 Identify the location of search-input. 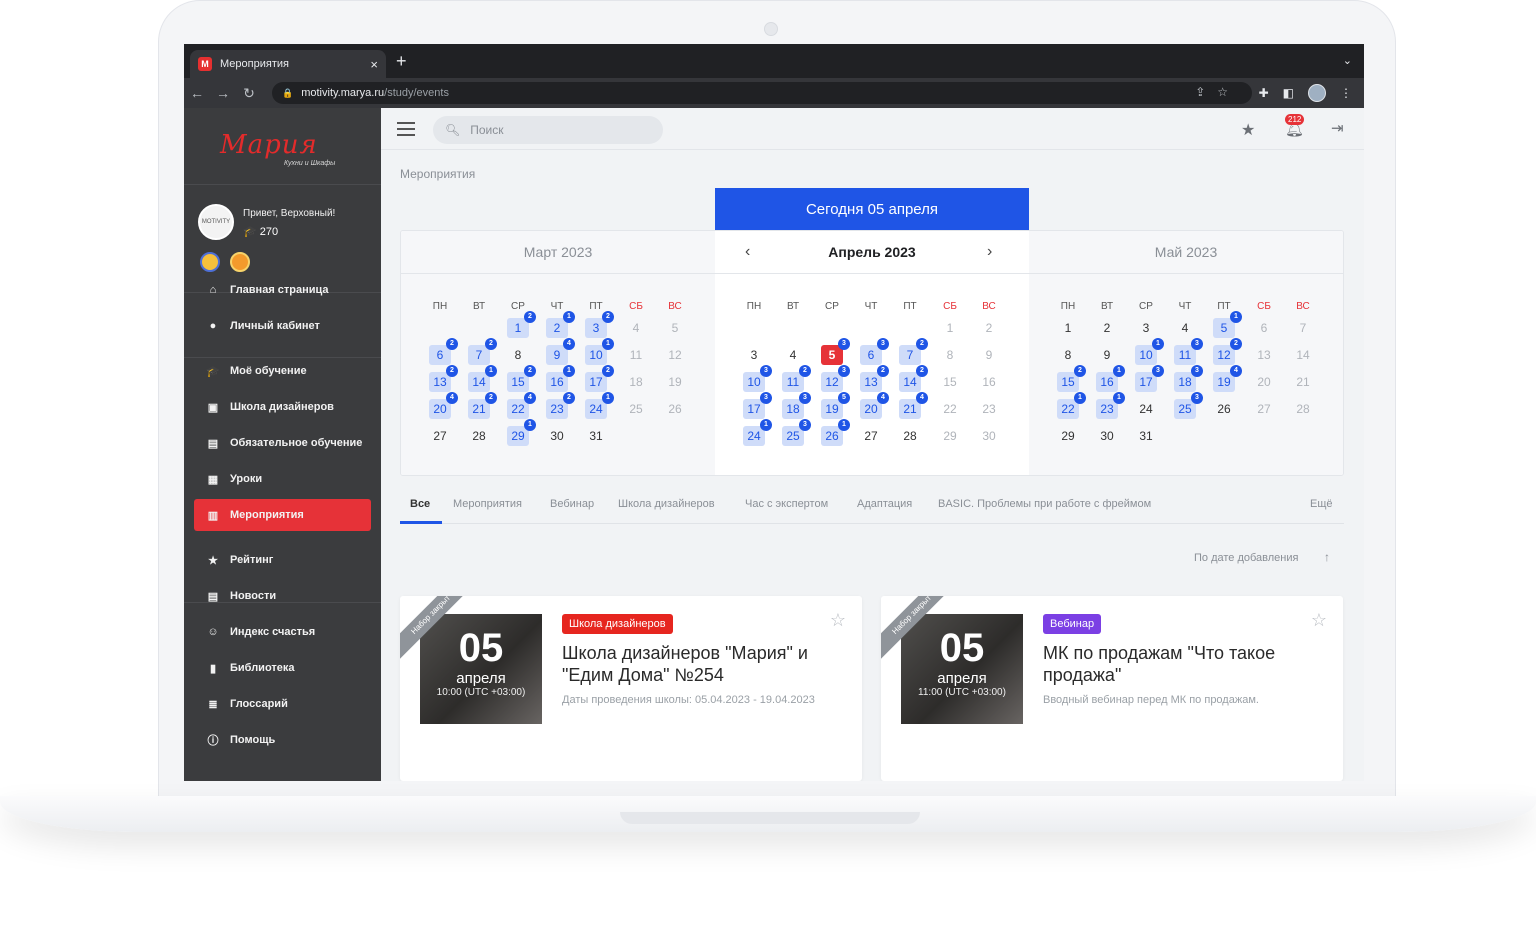
(555, 130).